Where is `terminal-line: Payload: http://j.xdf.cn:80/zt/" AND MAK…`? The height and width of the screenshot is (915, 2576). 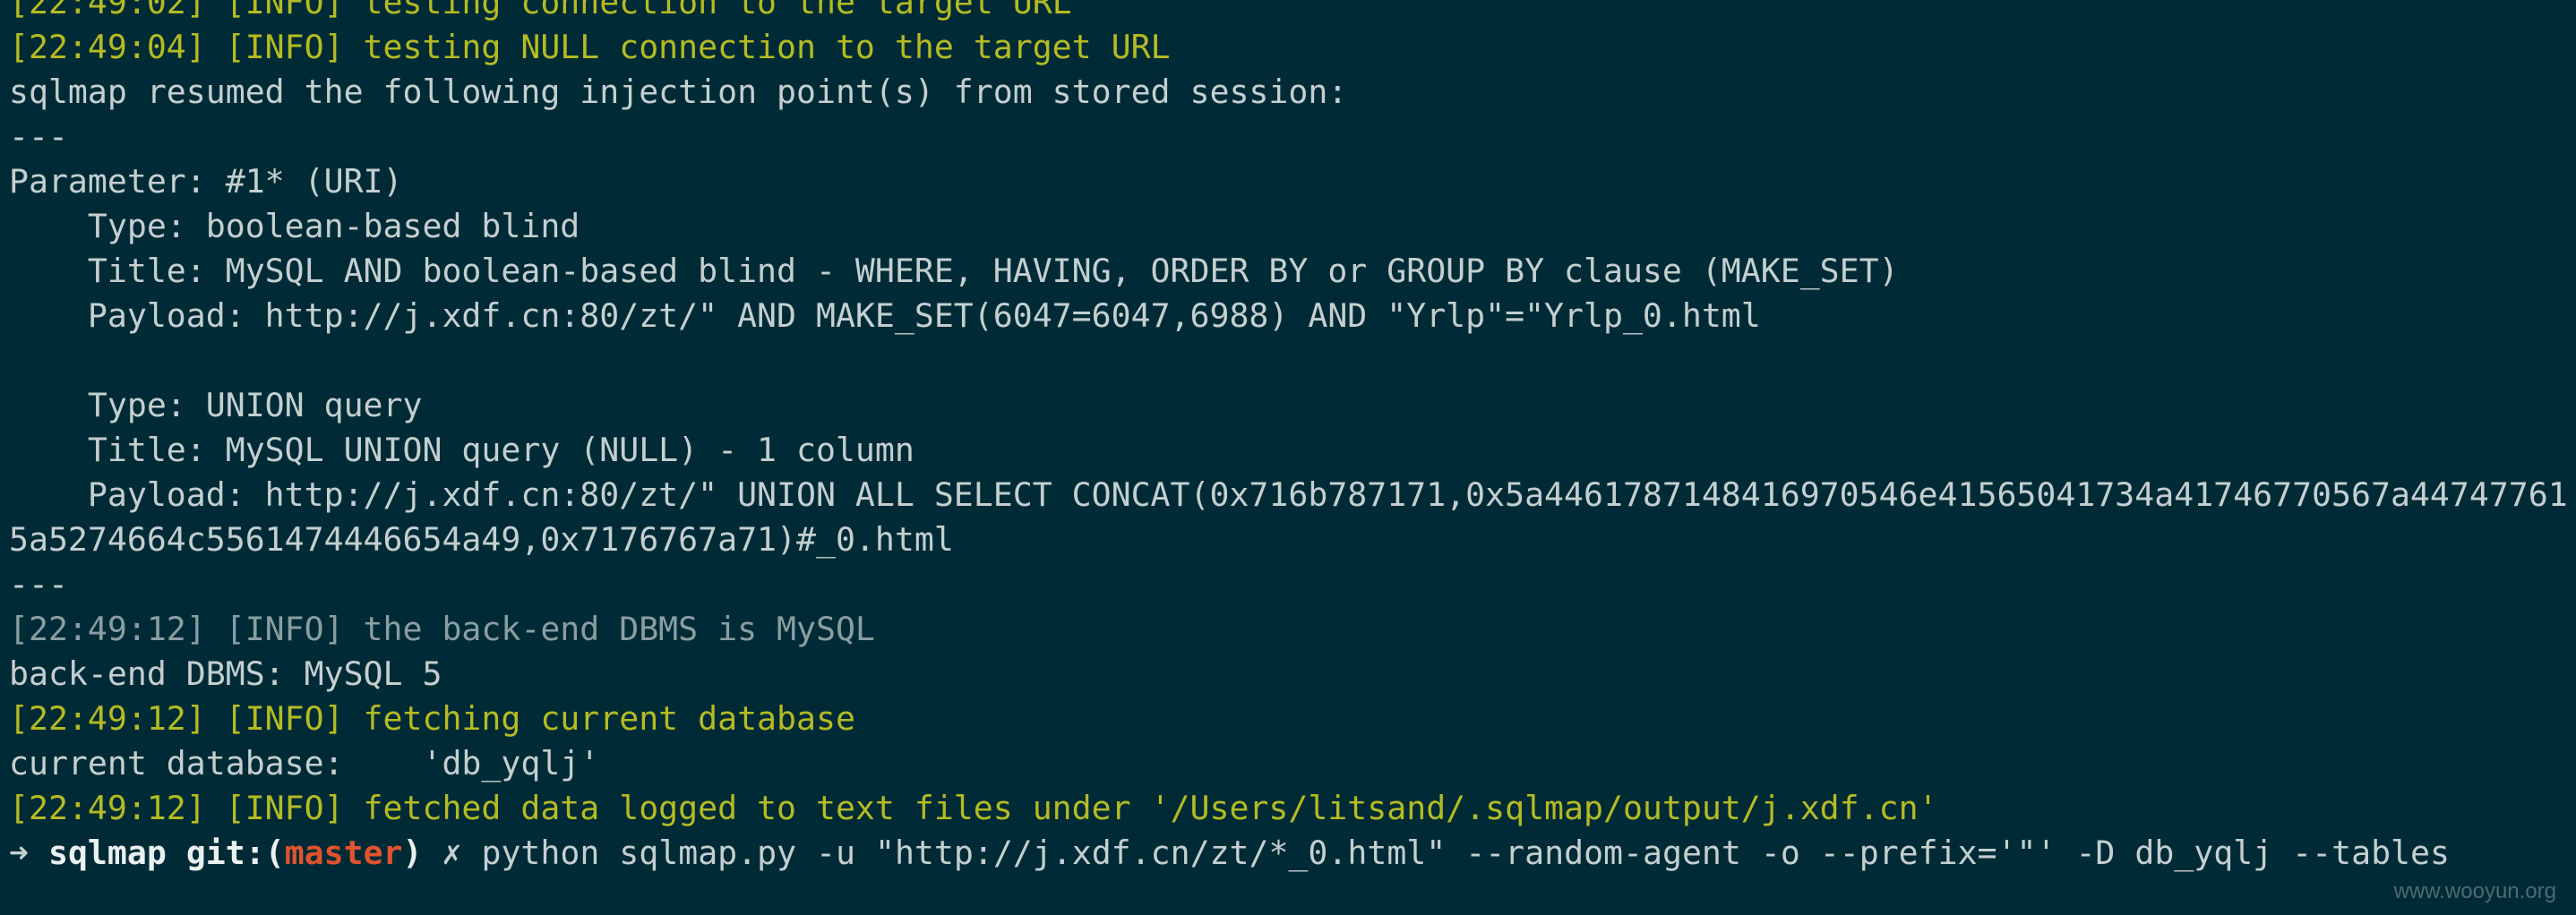
terminal-line: Payload: http://j.xdf.cn:80/zt/" AND MAK… is located at coordinates (885, 315).